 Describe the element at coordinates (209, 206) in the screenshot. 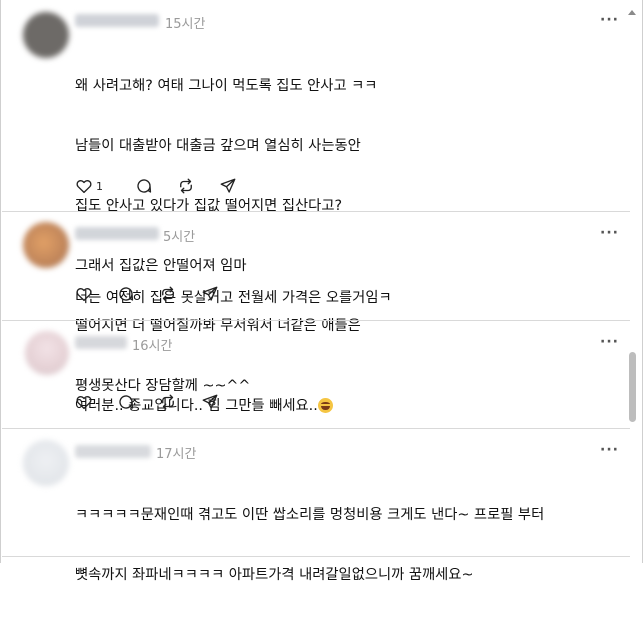

I see `post-text-line: 집도 안사고 있다가 집값 떨어지면 집산다고?` at that location.